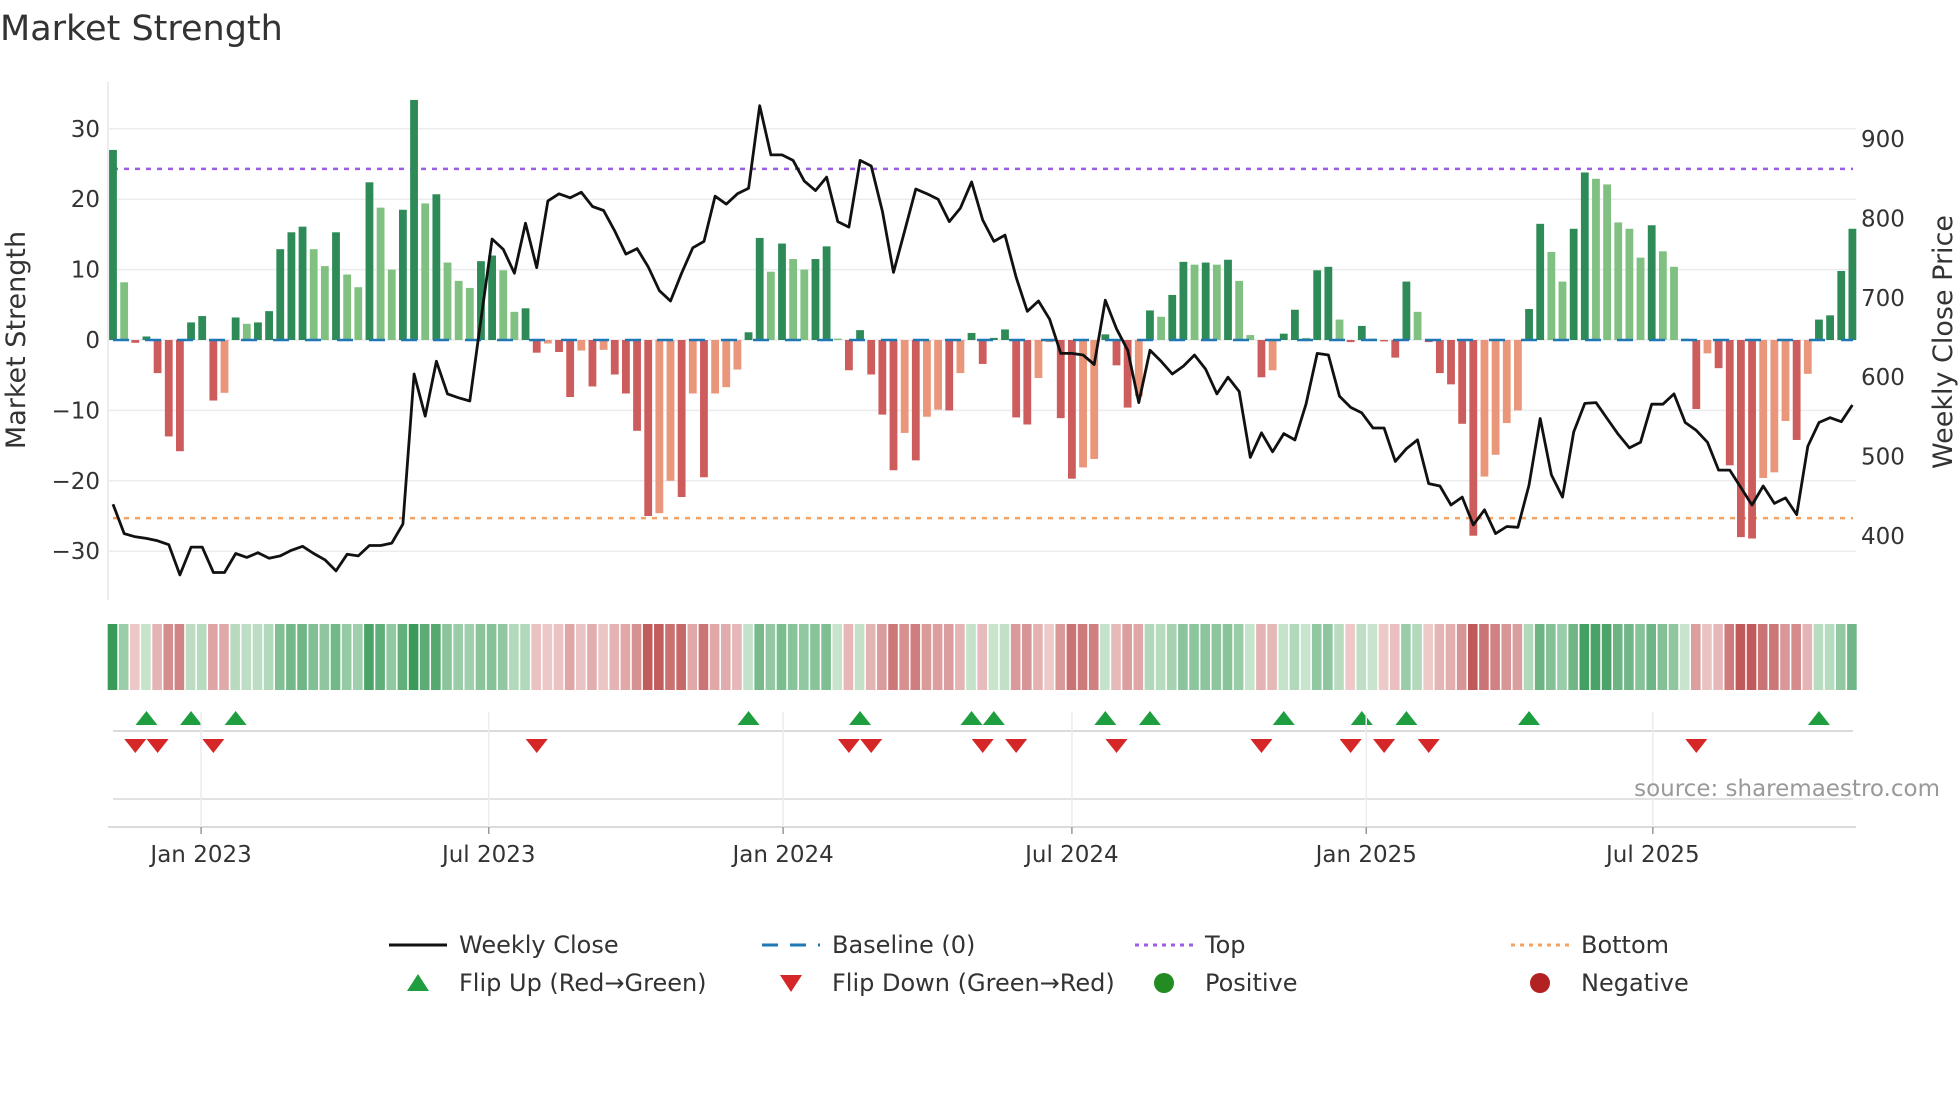 The width and height of the screenshot is (1960, 1106). I want to click on x-tick-label: Jul 2025, so click(1652, 855).